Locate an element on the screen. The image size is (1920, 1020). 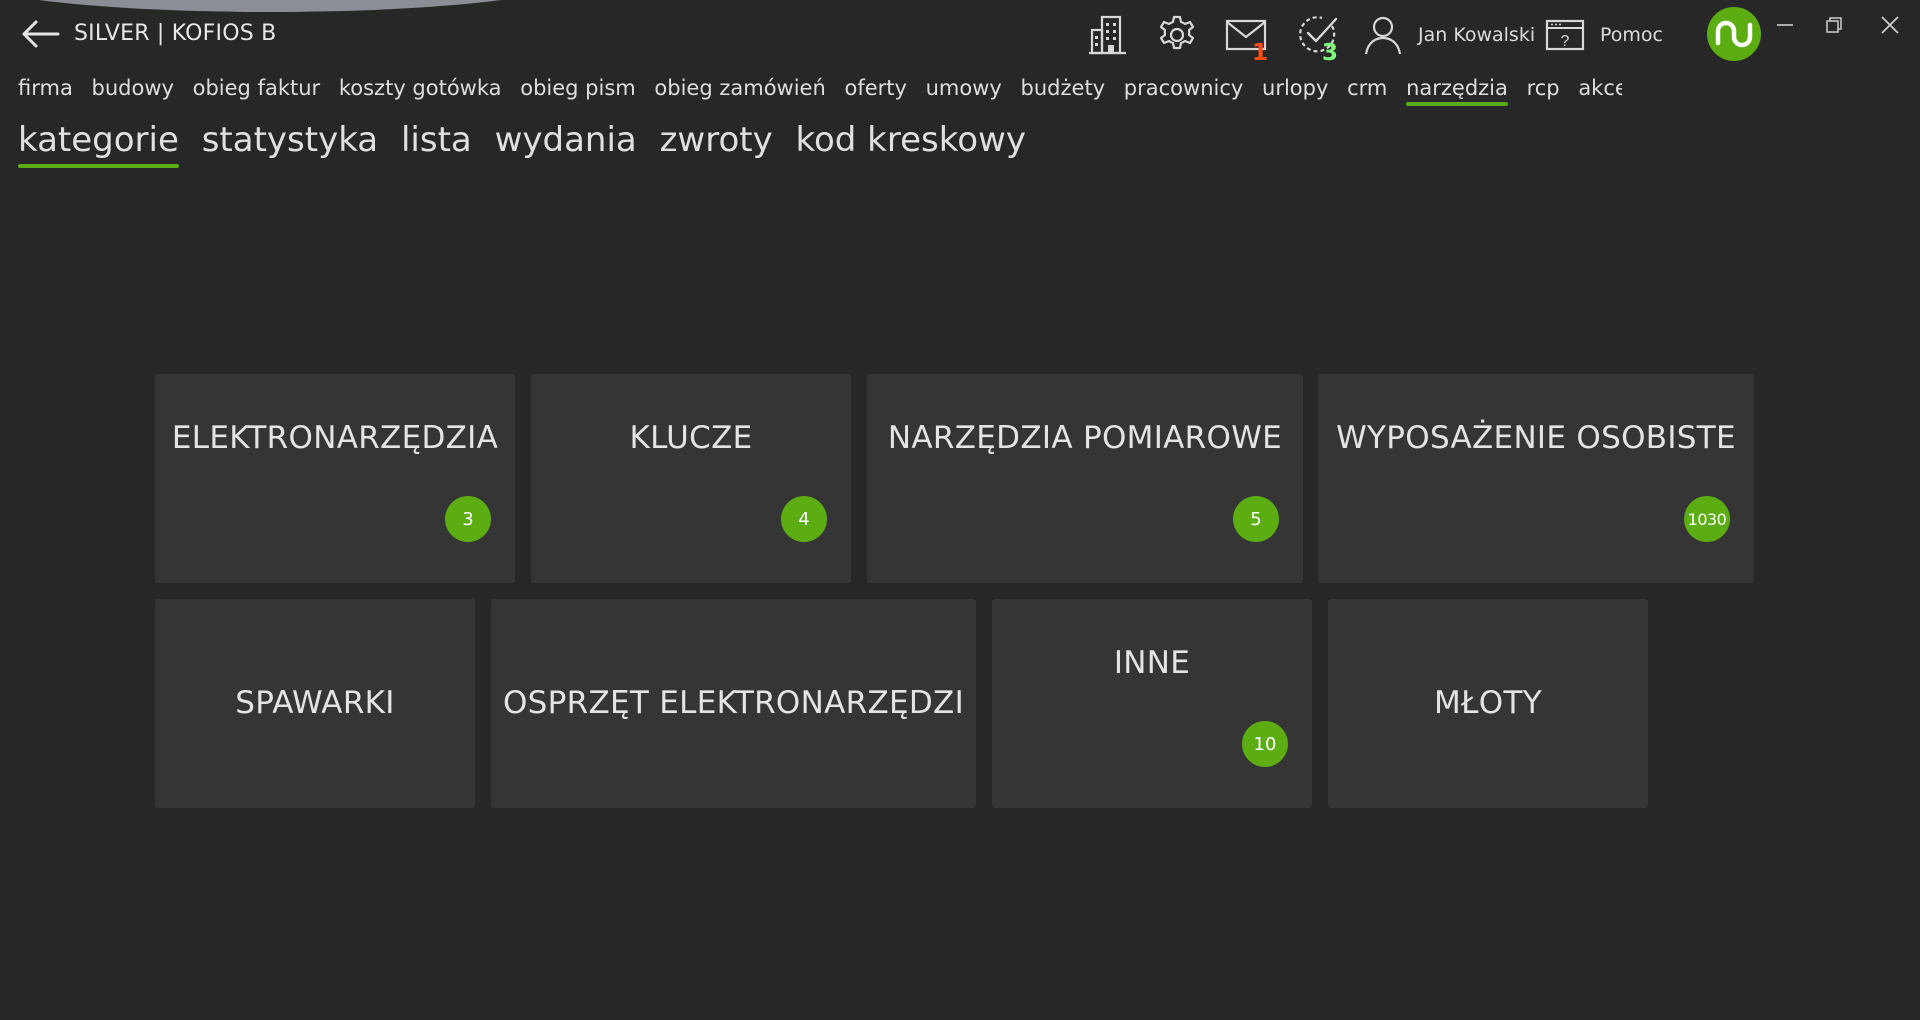
category-label: MŁOTY is located at coordinates (1488, 703).